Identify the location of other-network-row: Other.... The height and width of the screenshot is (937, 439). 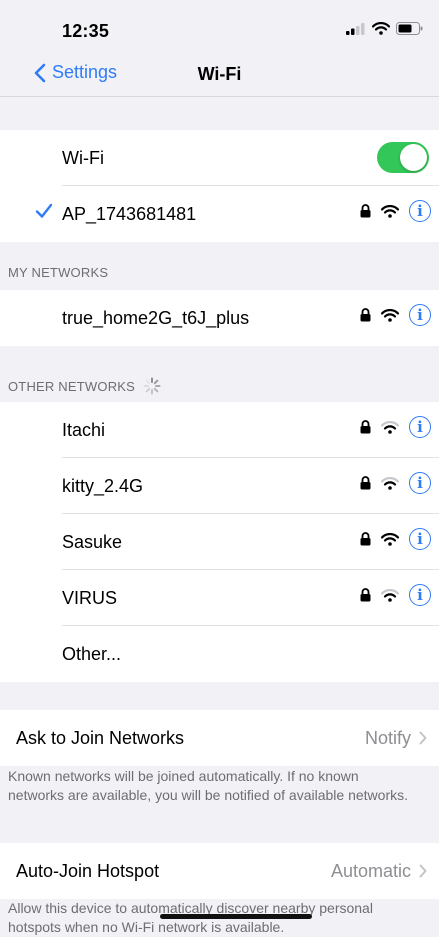
(219, 654).